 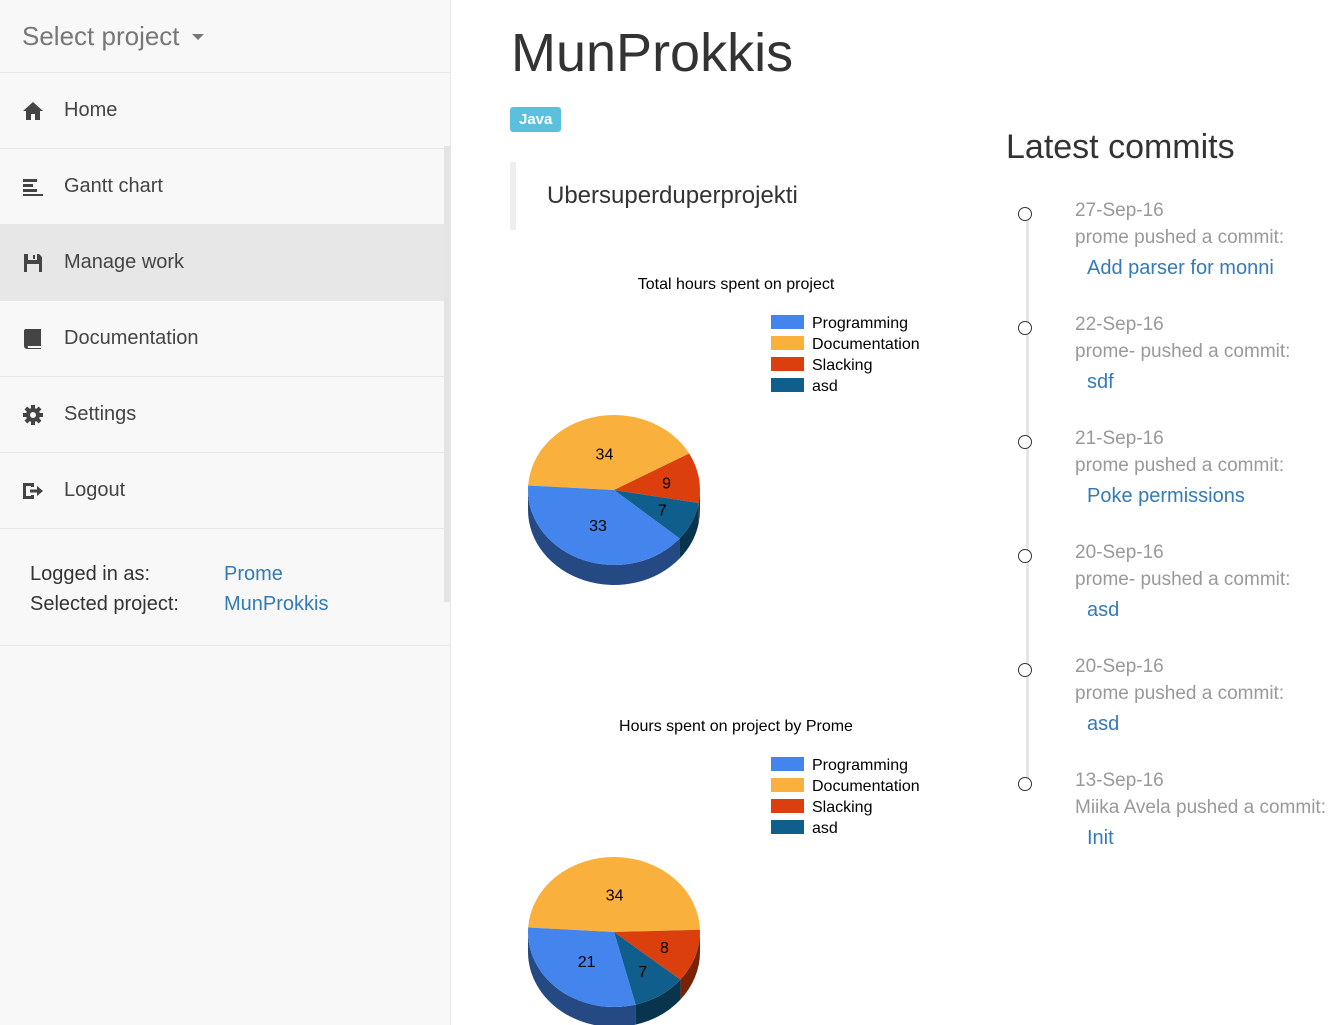 I want to click on home-icon, so click(x=33, y=111).